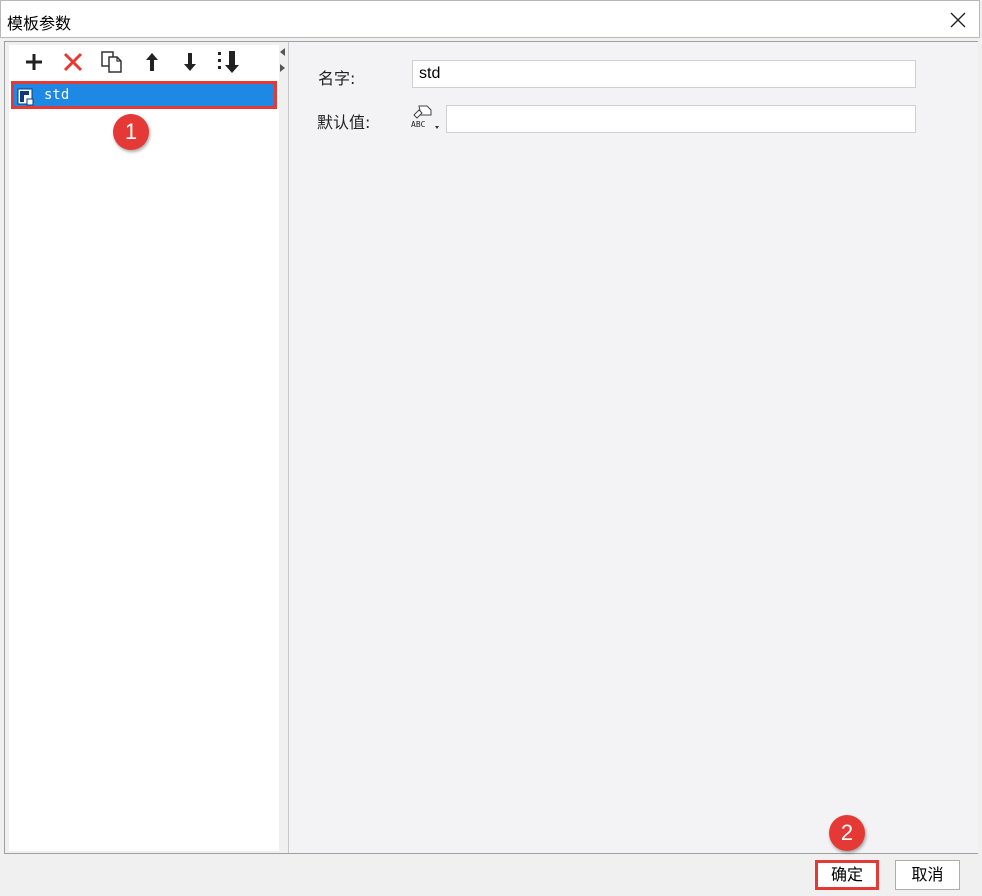 This screenshot has height=896, width=982. I want to click on list-item-std: std, so click(144, 95).